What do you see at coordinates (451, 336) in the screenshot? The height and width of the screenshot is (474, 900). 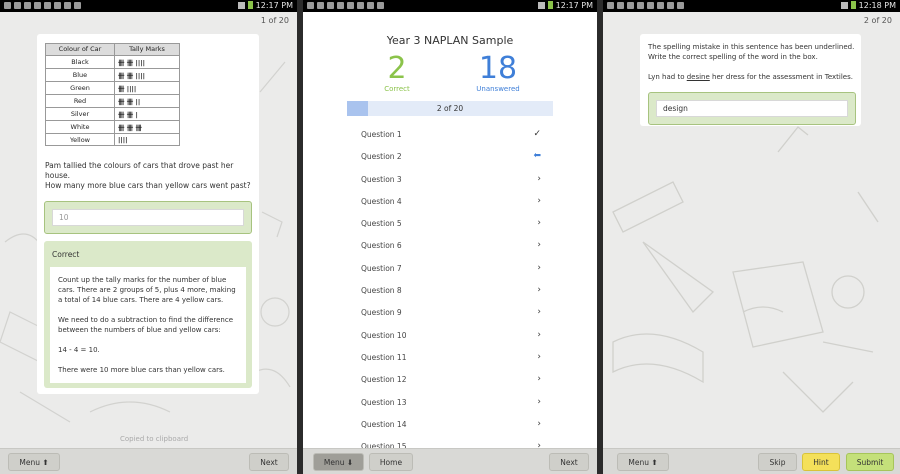 I see `question-list-item: Question 10 ›` at bounding box center [451, 336].